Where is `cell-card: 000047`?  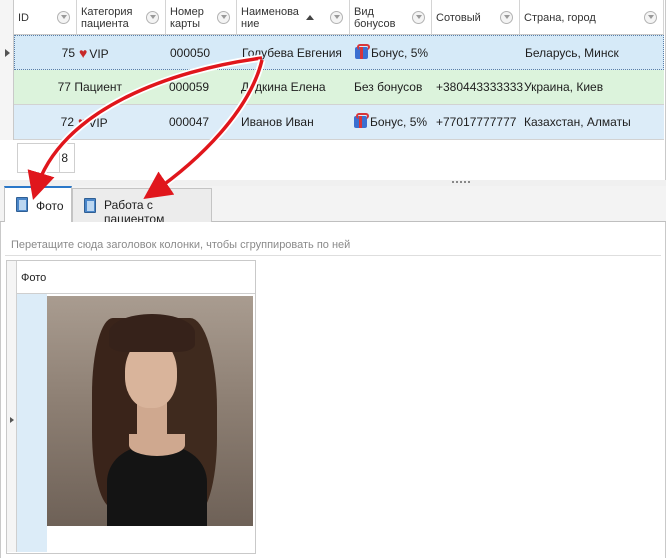 cell-card: 000047 is located at coordinates (189, 122).